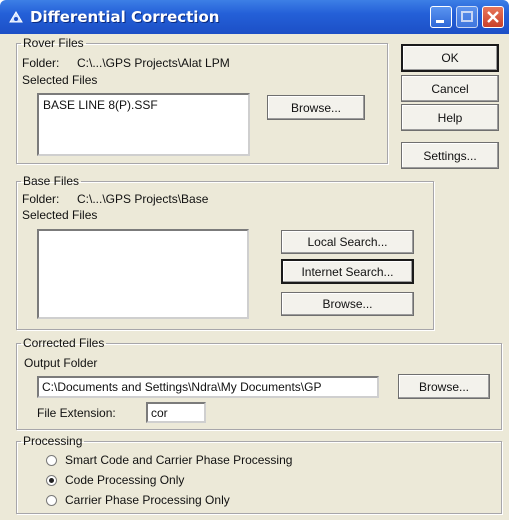 This screenshot has height=520, width=509. Describe the element at coordinates (51, 480) in the screenshot. I see `radio-button-selected` at that location.